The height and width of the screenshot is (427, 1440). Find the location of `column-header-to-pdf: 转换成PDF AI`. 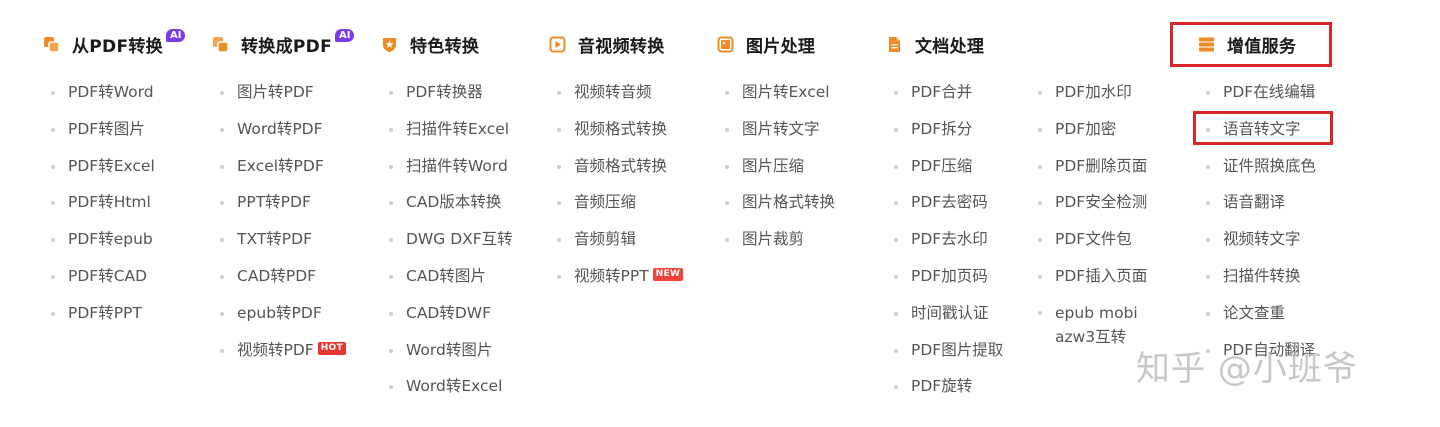

column-header-to-pdf: 转换成PDF AI is located at coordinates (283, 43).